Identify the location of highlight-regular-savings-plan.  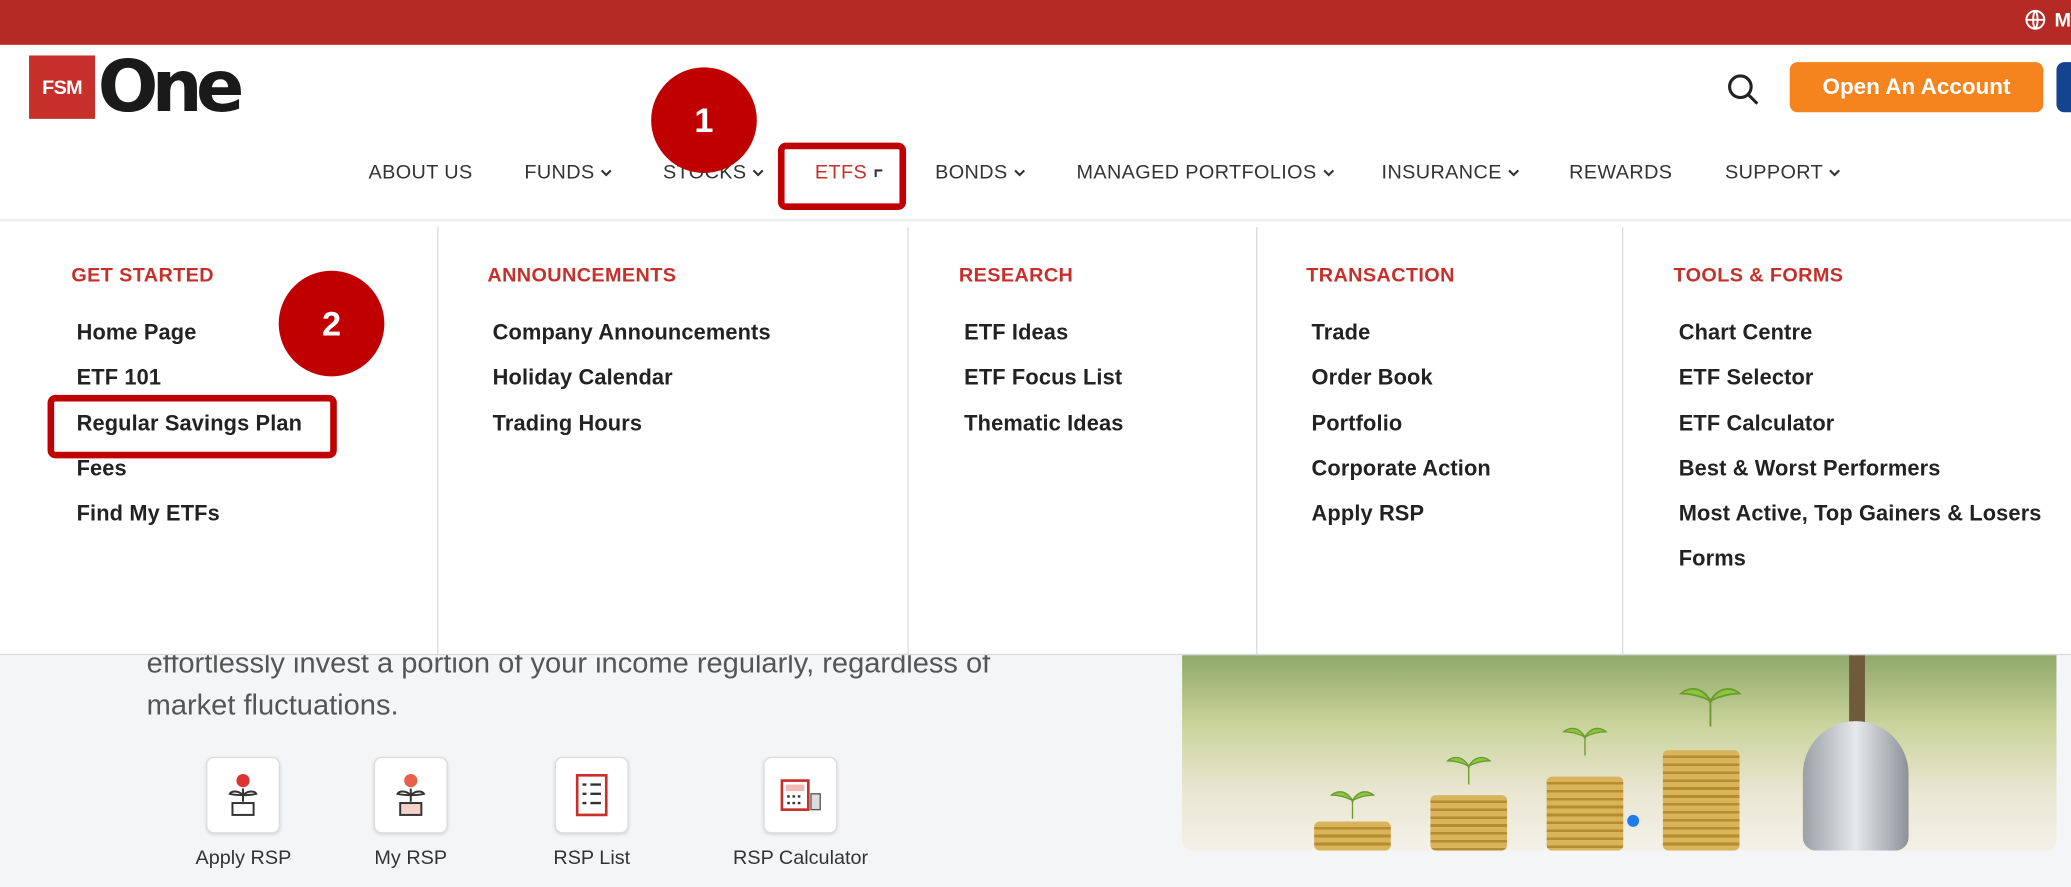
(192, 426).